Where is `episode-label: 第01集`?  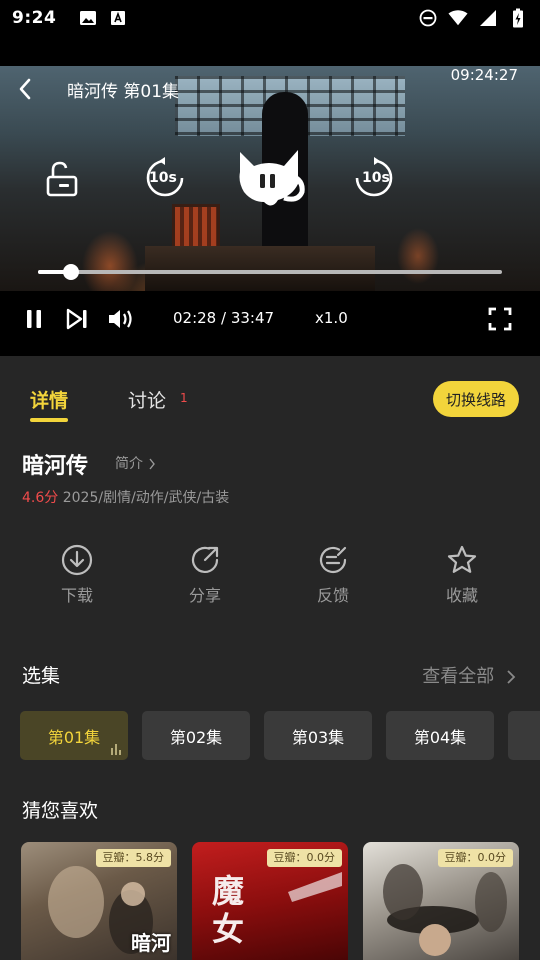 episode-label: 第01集 is located at coordinates (74, 737).